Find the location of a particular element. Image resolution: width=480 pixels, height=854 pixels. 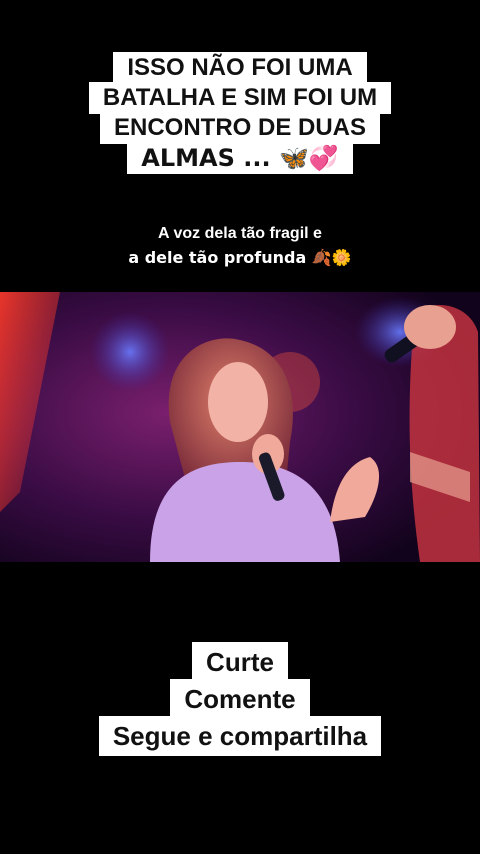

caption-line: ENCONTRO DE DUAS is located at coordinates (239, 128).